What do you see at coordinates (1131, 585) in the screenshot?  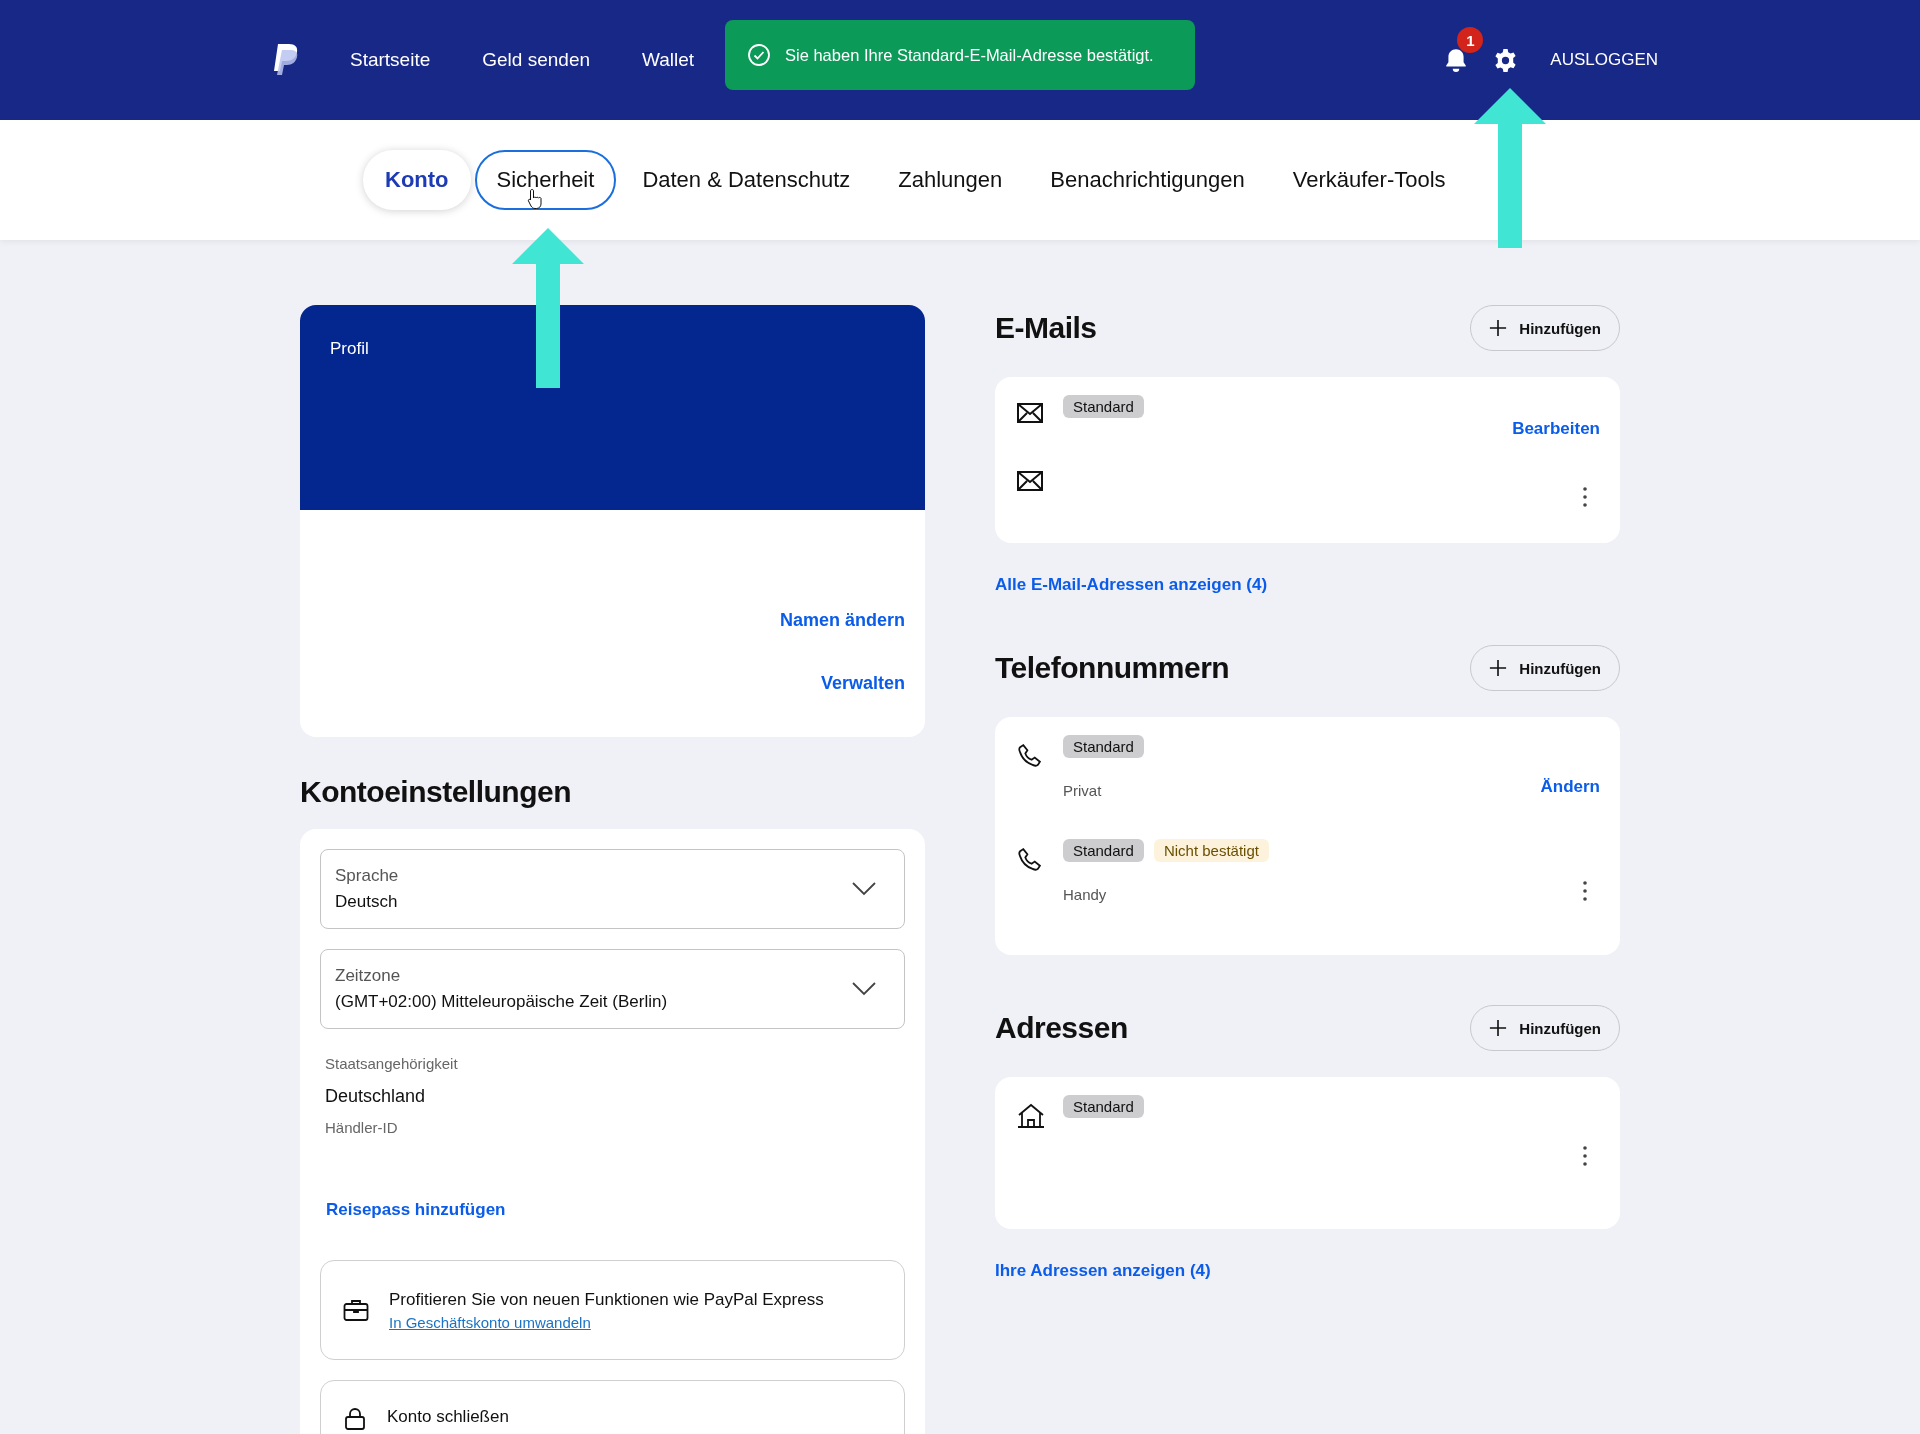 I see `show-all-link: Alle E-Mail-Adressen anzeigen (4)` at bounding box center [1131, 585].